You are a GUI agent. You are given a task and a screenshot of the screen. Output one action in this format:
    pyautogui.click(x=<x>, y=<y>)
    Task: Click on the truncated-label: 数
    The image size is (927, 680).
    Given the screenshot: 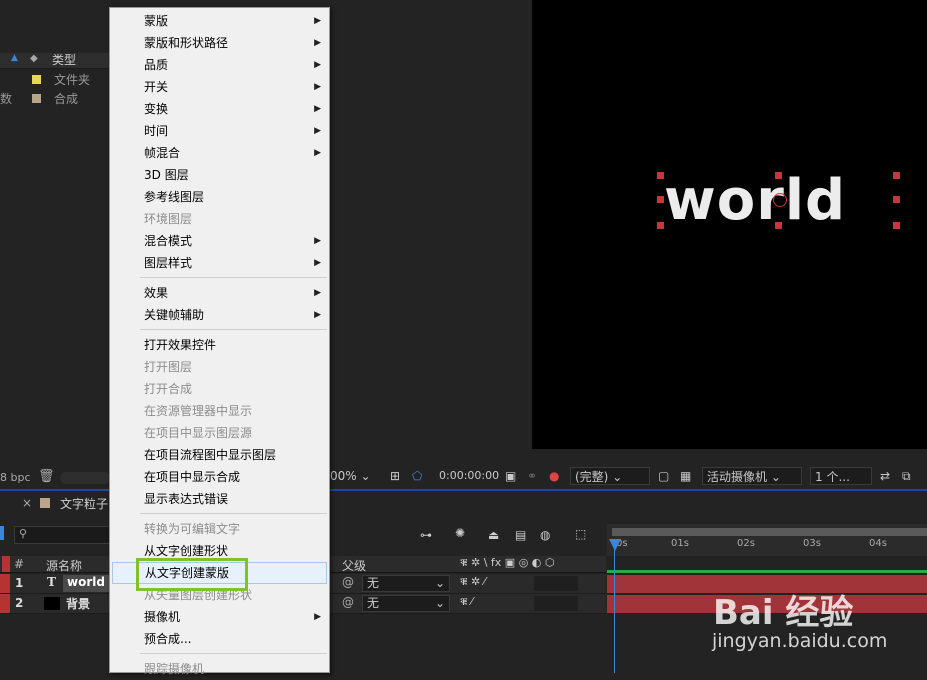 What is the action you would take?
    pyautogui.click(x=6, y=99)
    